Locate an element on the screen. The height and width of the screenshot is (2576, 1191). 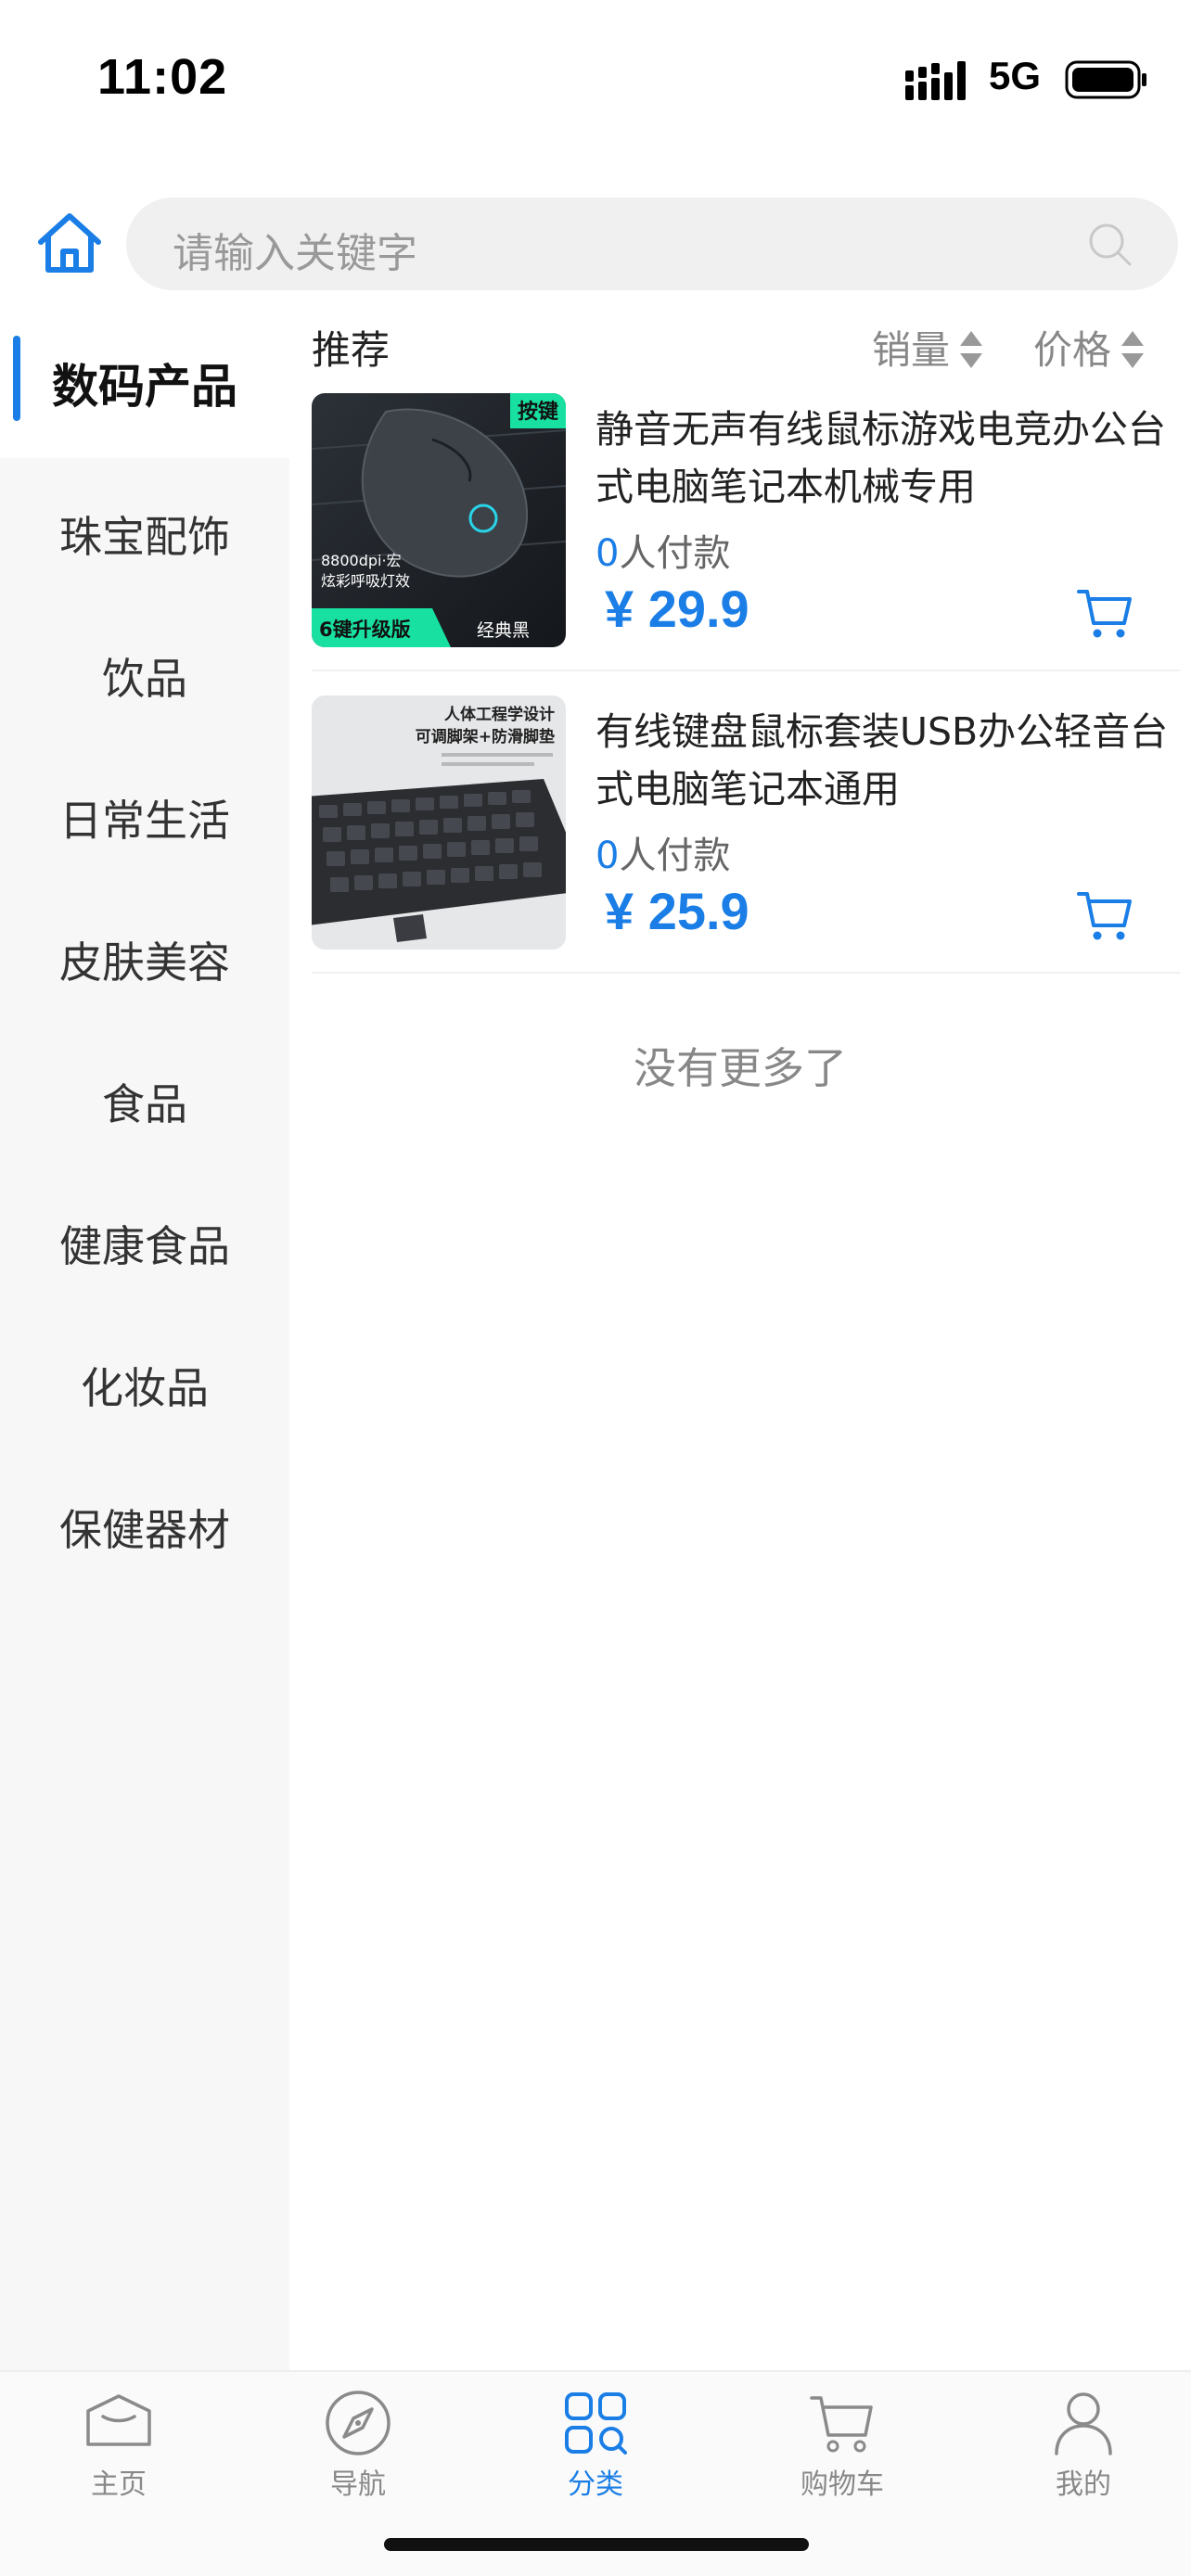
status-bar: 11:02 5G is located at coordinates (595, 84).